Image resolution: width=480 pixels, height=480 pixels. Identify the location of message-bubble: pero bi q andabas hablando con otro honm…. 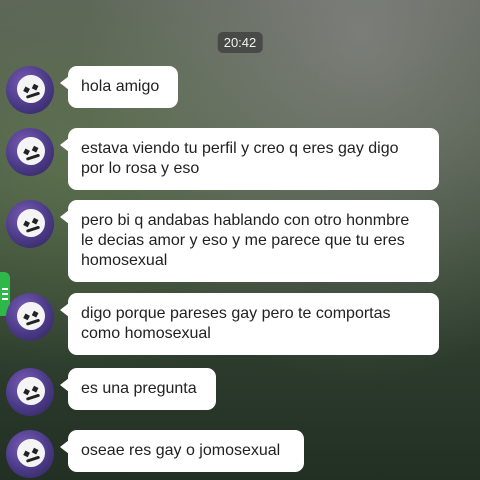
(249, 241).